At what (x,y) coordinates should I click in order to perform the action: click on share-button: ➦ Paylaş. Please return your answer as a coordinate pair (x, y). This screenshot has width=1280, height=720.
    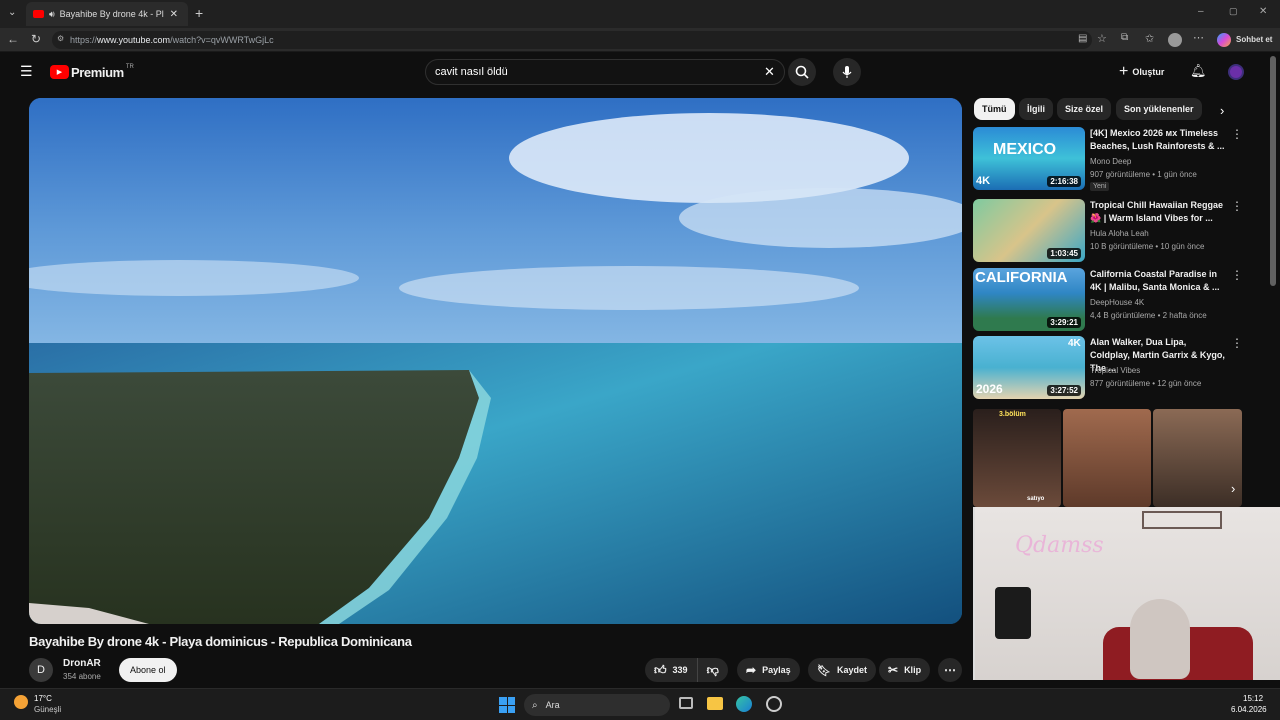
    Looking at the image, I should click on (768, 670).